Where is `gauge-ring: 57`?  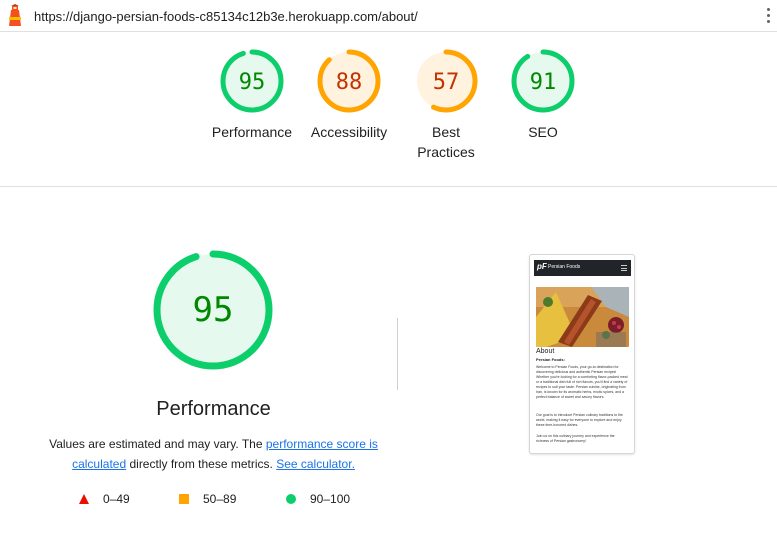 gauge-ring: 57 is located at coordinates (446, 81).